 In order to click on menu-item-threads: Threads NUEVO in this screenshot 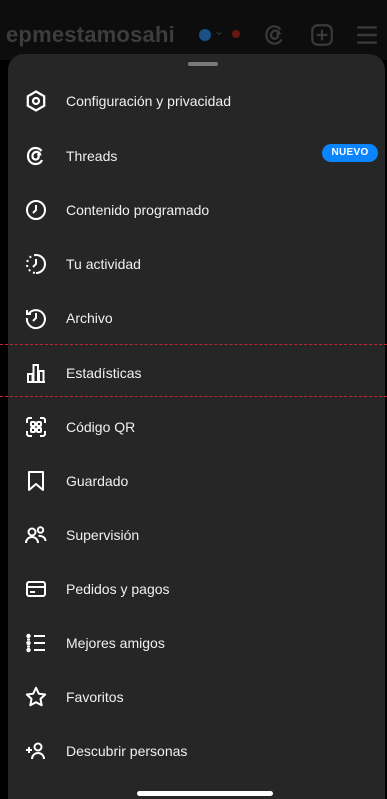, I will do `click(196, 156)`.